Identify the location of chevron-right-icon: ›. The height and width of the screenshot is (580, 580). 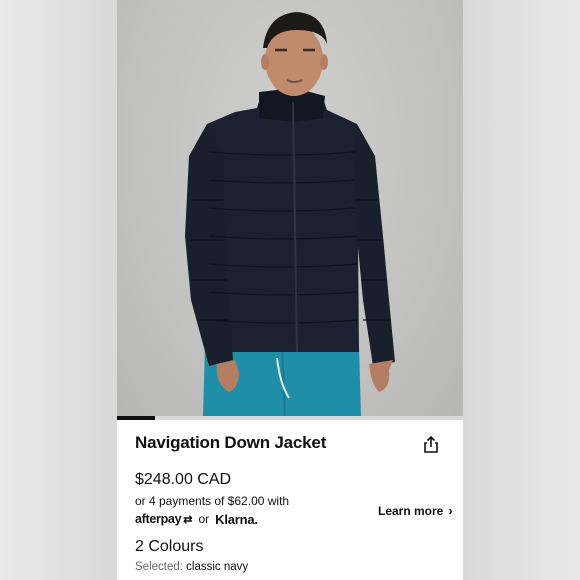
(450, 510).